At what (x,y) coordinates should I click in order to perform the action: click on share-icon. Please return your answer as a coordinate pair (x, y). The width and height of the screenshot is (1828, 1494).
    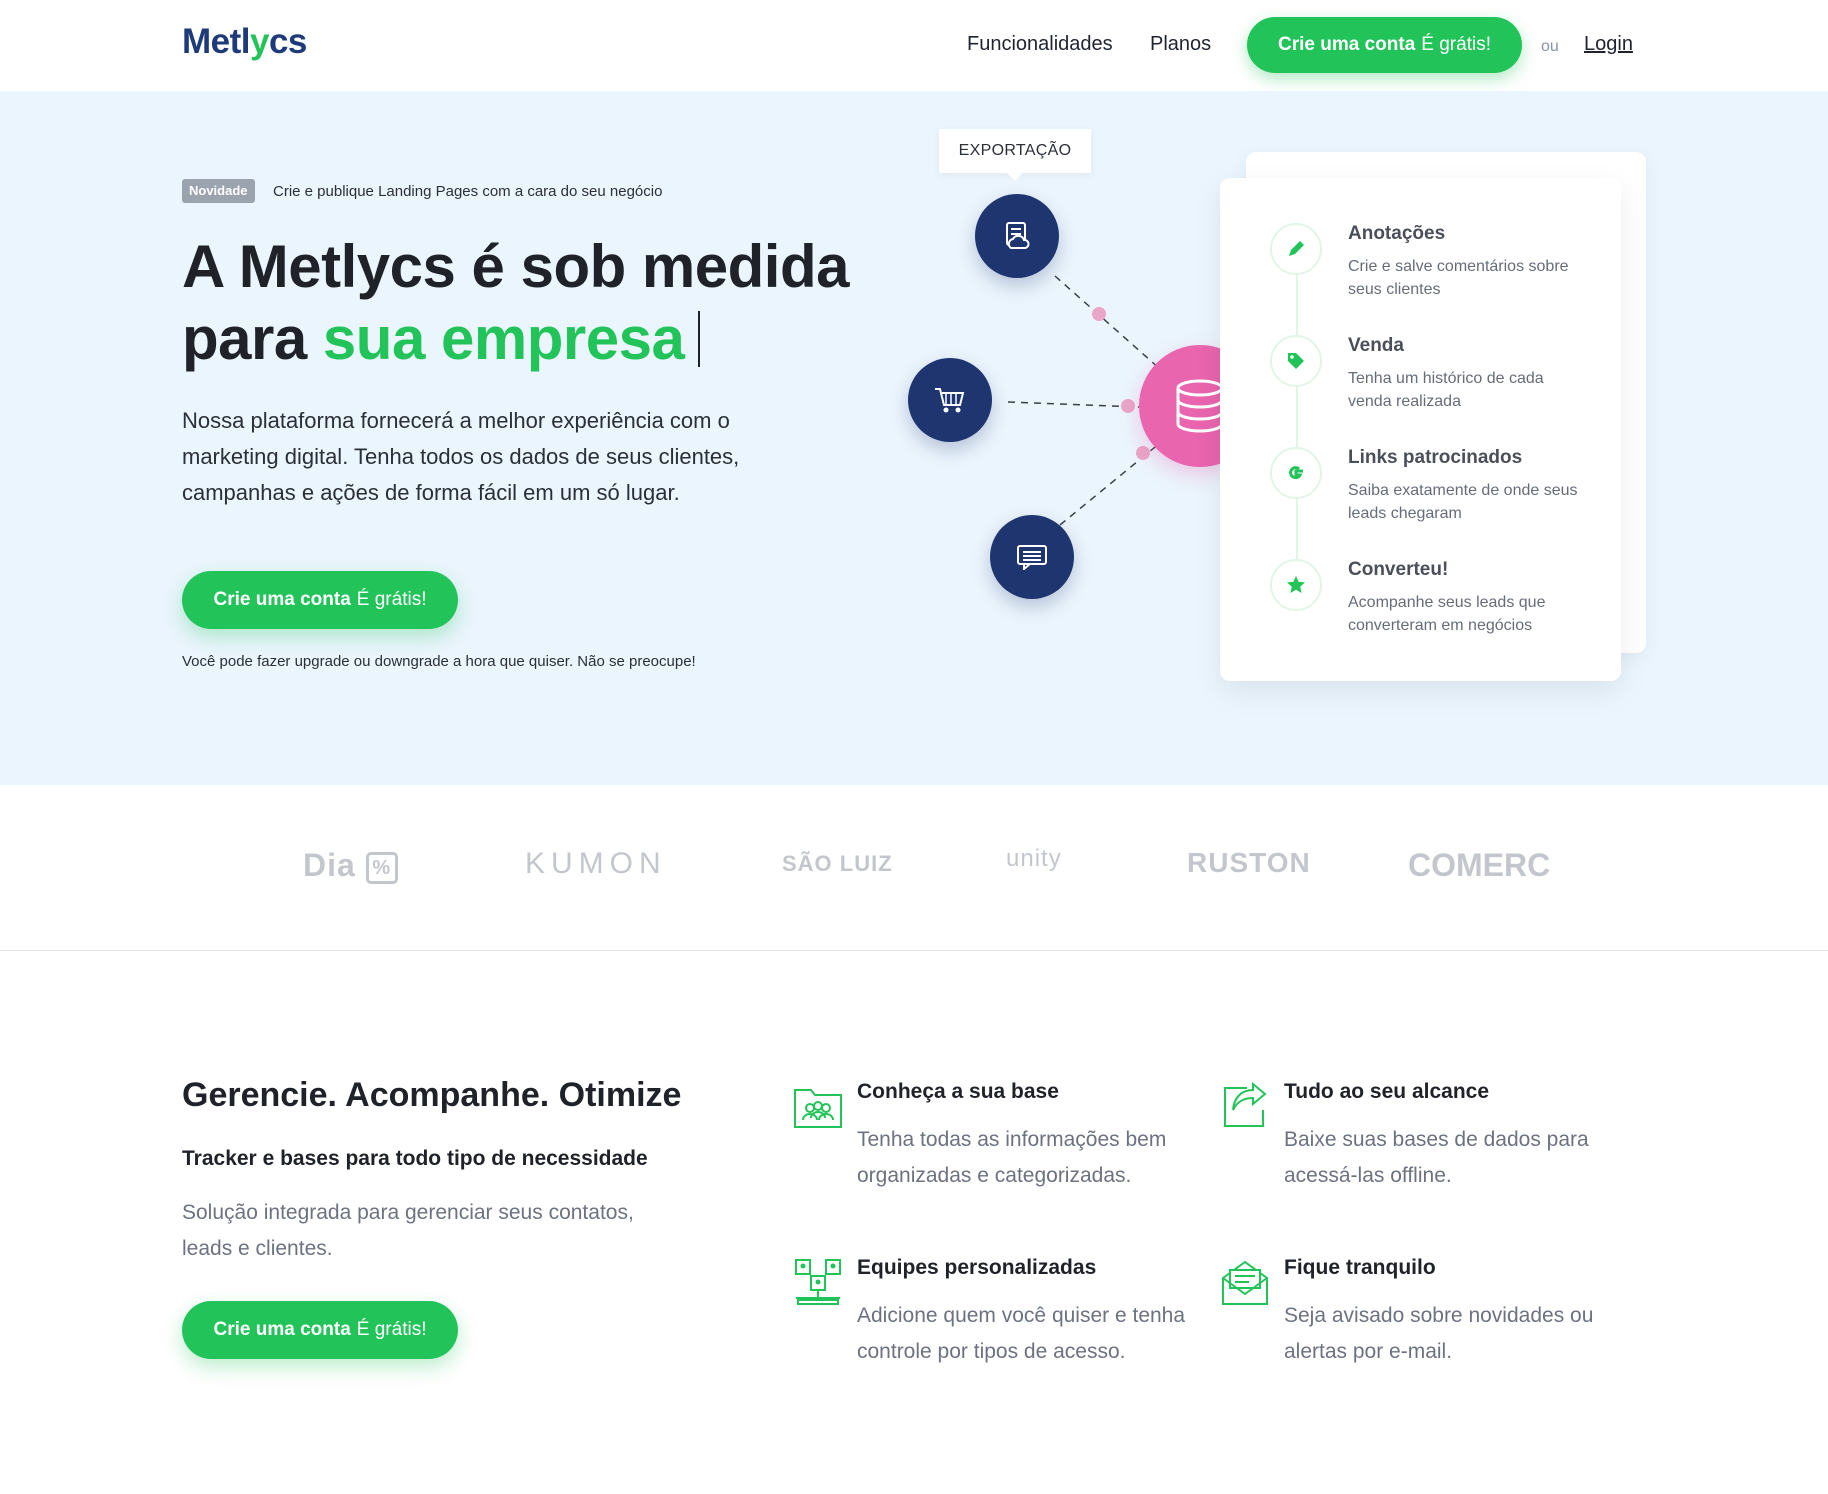
    Looking at the image, I should click on (1245, 1104).